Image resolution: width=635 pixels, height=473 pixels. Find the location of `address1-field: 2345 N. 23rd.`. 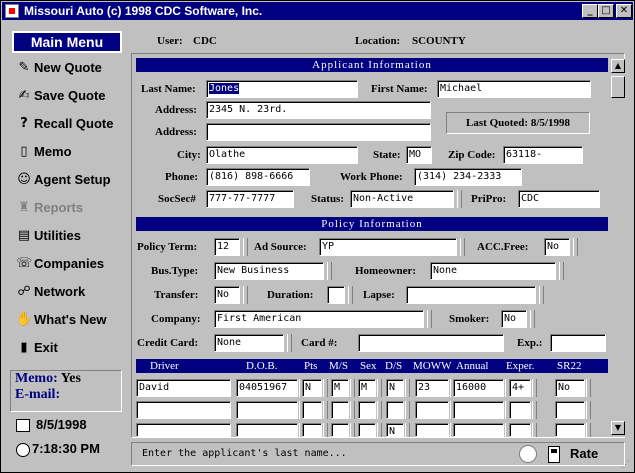

address1-field: 2345 N. 23rd. is located at coordinates (318, 110).